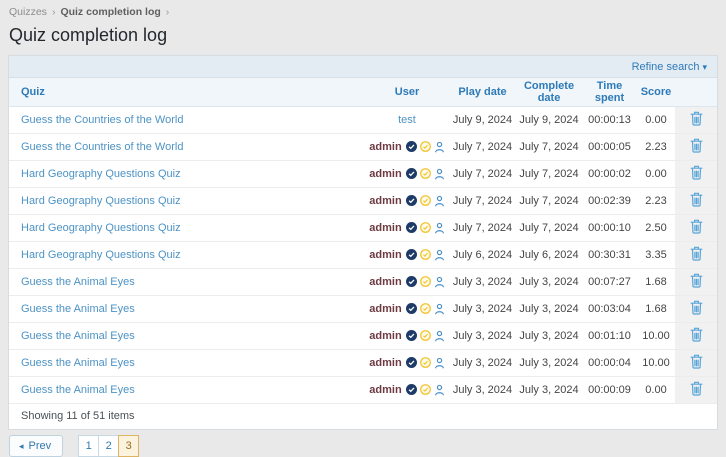 The height and width of the screenshot is (457, 726). What do you see at coordinates (482, 92) in the screenshot?
I see `column-header-play-date: Play date` at bounding box center [482, 92].